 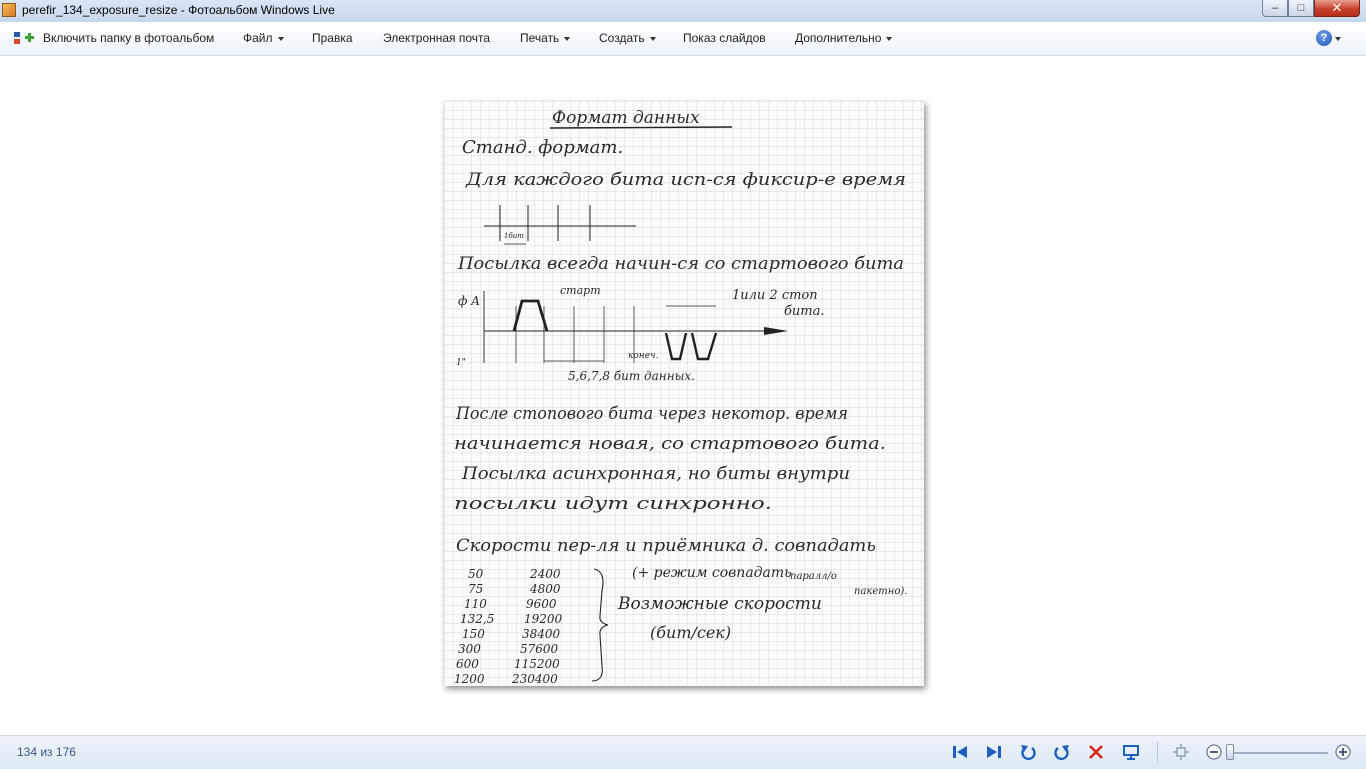 What do you see at coordinates (9, 10) in the screenshot?
I see `app-icon` at bounding box center [9, 10].